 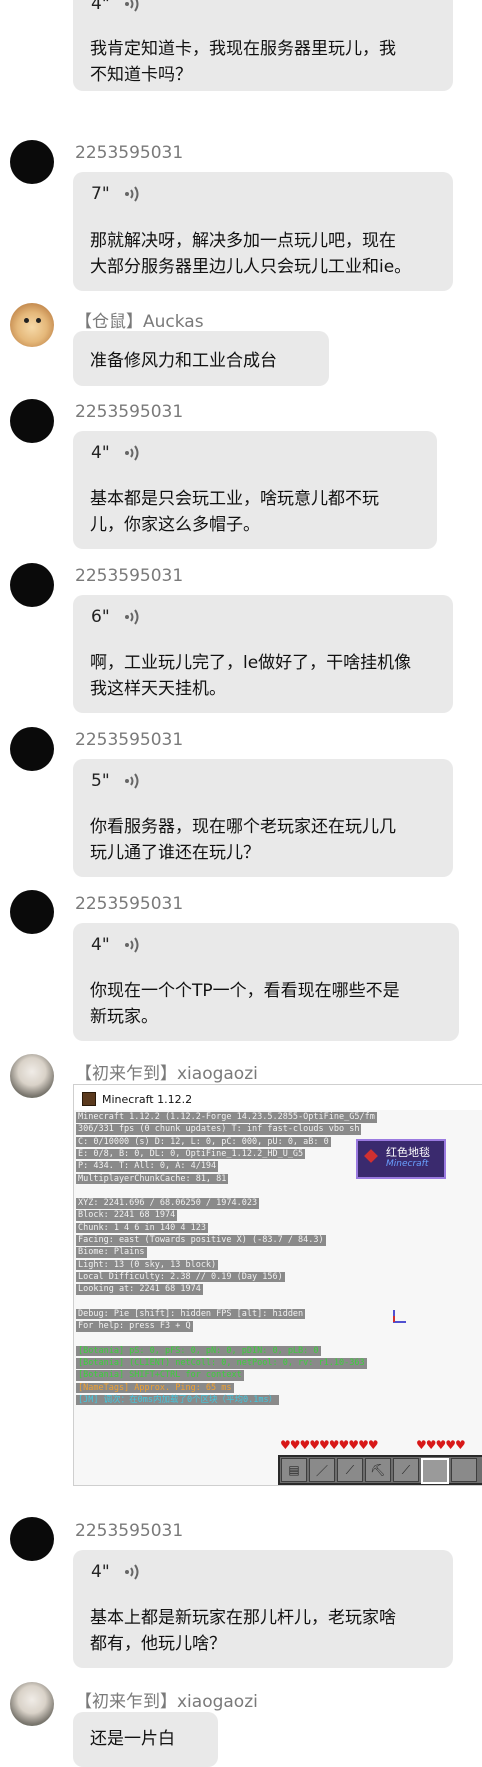 I want to click on message-bubble: 5" 你看服务器，现在哪个老玩家还在玩儿几 玩儿通了谁还在玩儿？, so click(x=263, y=818).